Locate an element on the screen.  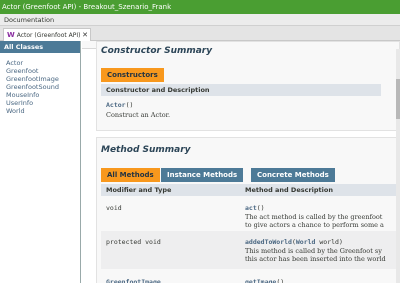
tab-instance-methods: Instance Methods is located at coordinates (202, 175).